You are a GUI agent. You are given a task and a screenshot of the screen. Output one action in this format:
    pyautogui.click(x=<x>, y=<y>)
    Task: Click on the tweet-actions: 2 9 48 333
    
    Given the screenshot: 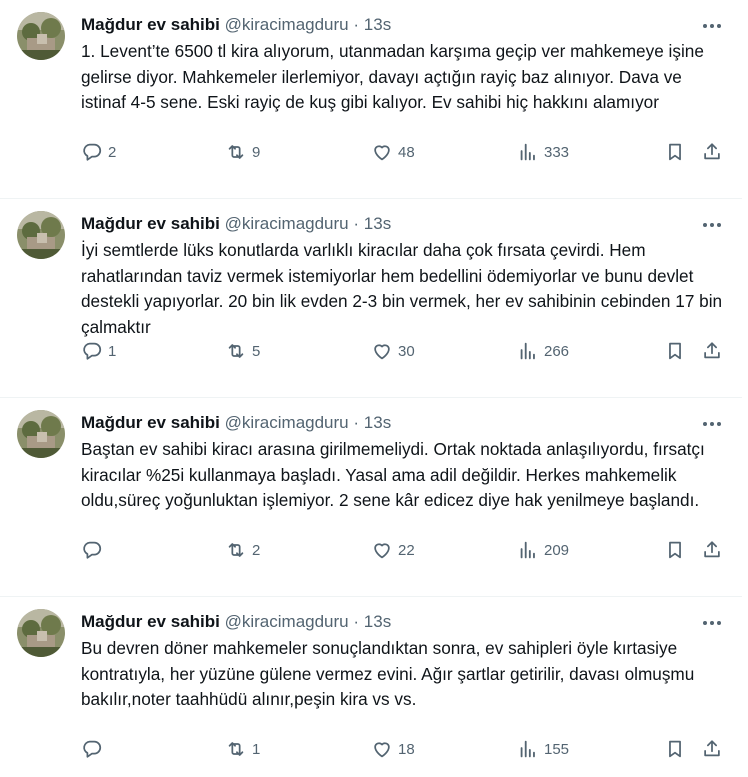 What is the action you would take?
    pyautogui.click(x=406, y=152)
    